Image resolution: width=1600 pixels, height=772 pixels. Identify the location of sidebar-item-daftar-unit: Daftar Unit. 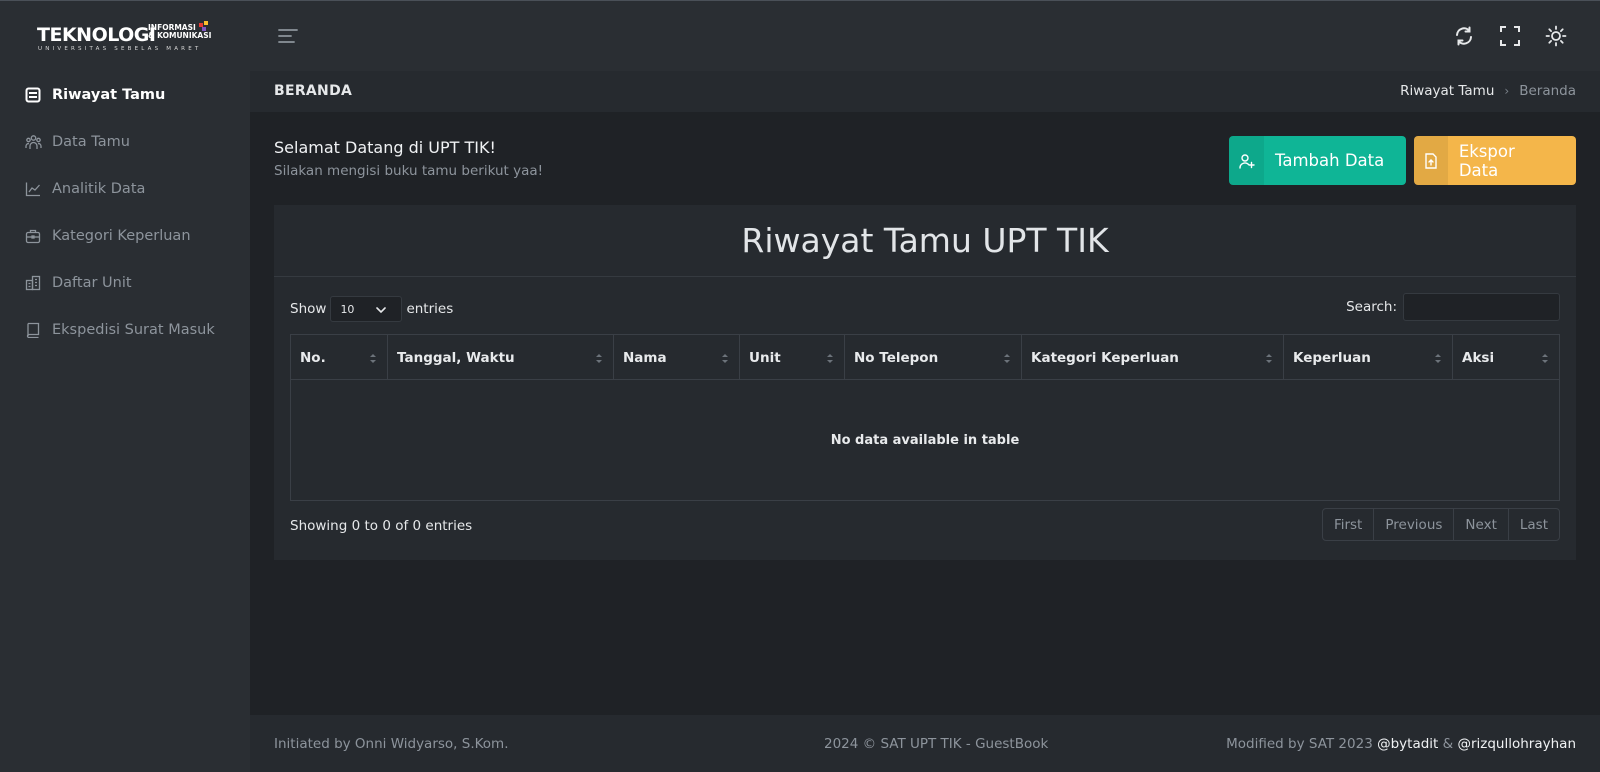
(125, 282).